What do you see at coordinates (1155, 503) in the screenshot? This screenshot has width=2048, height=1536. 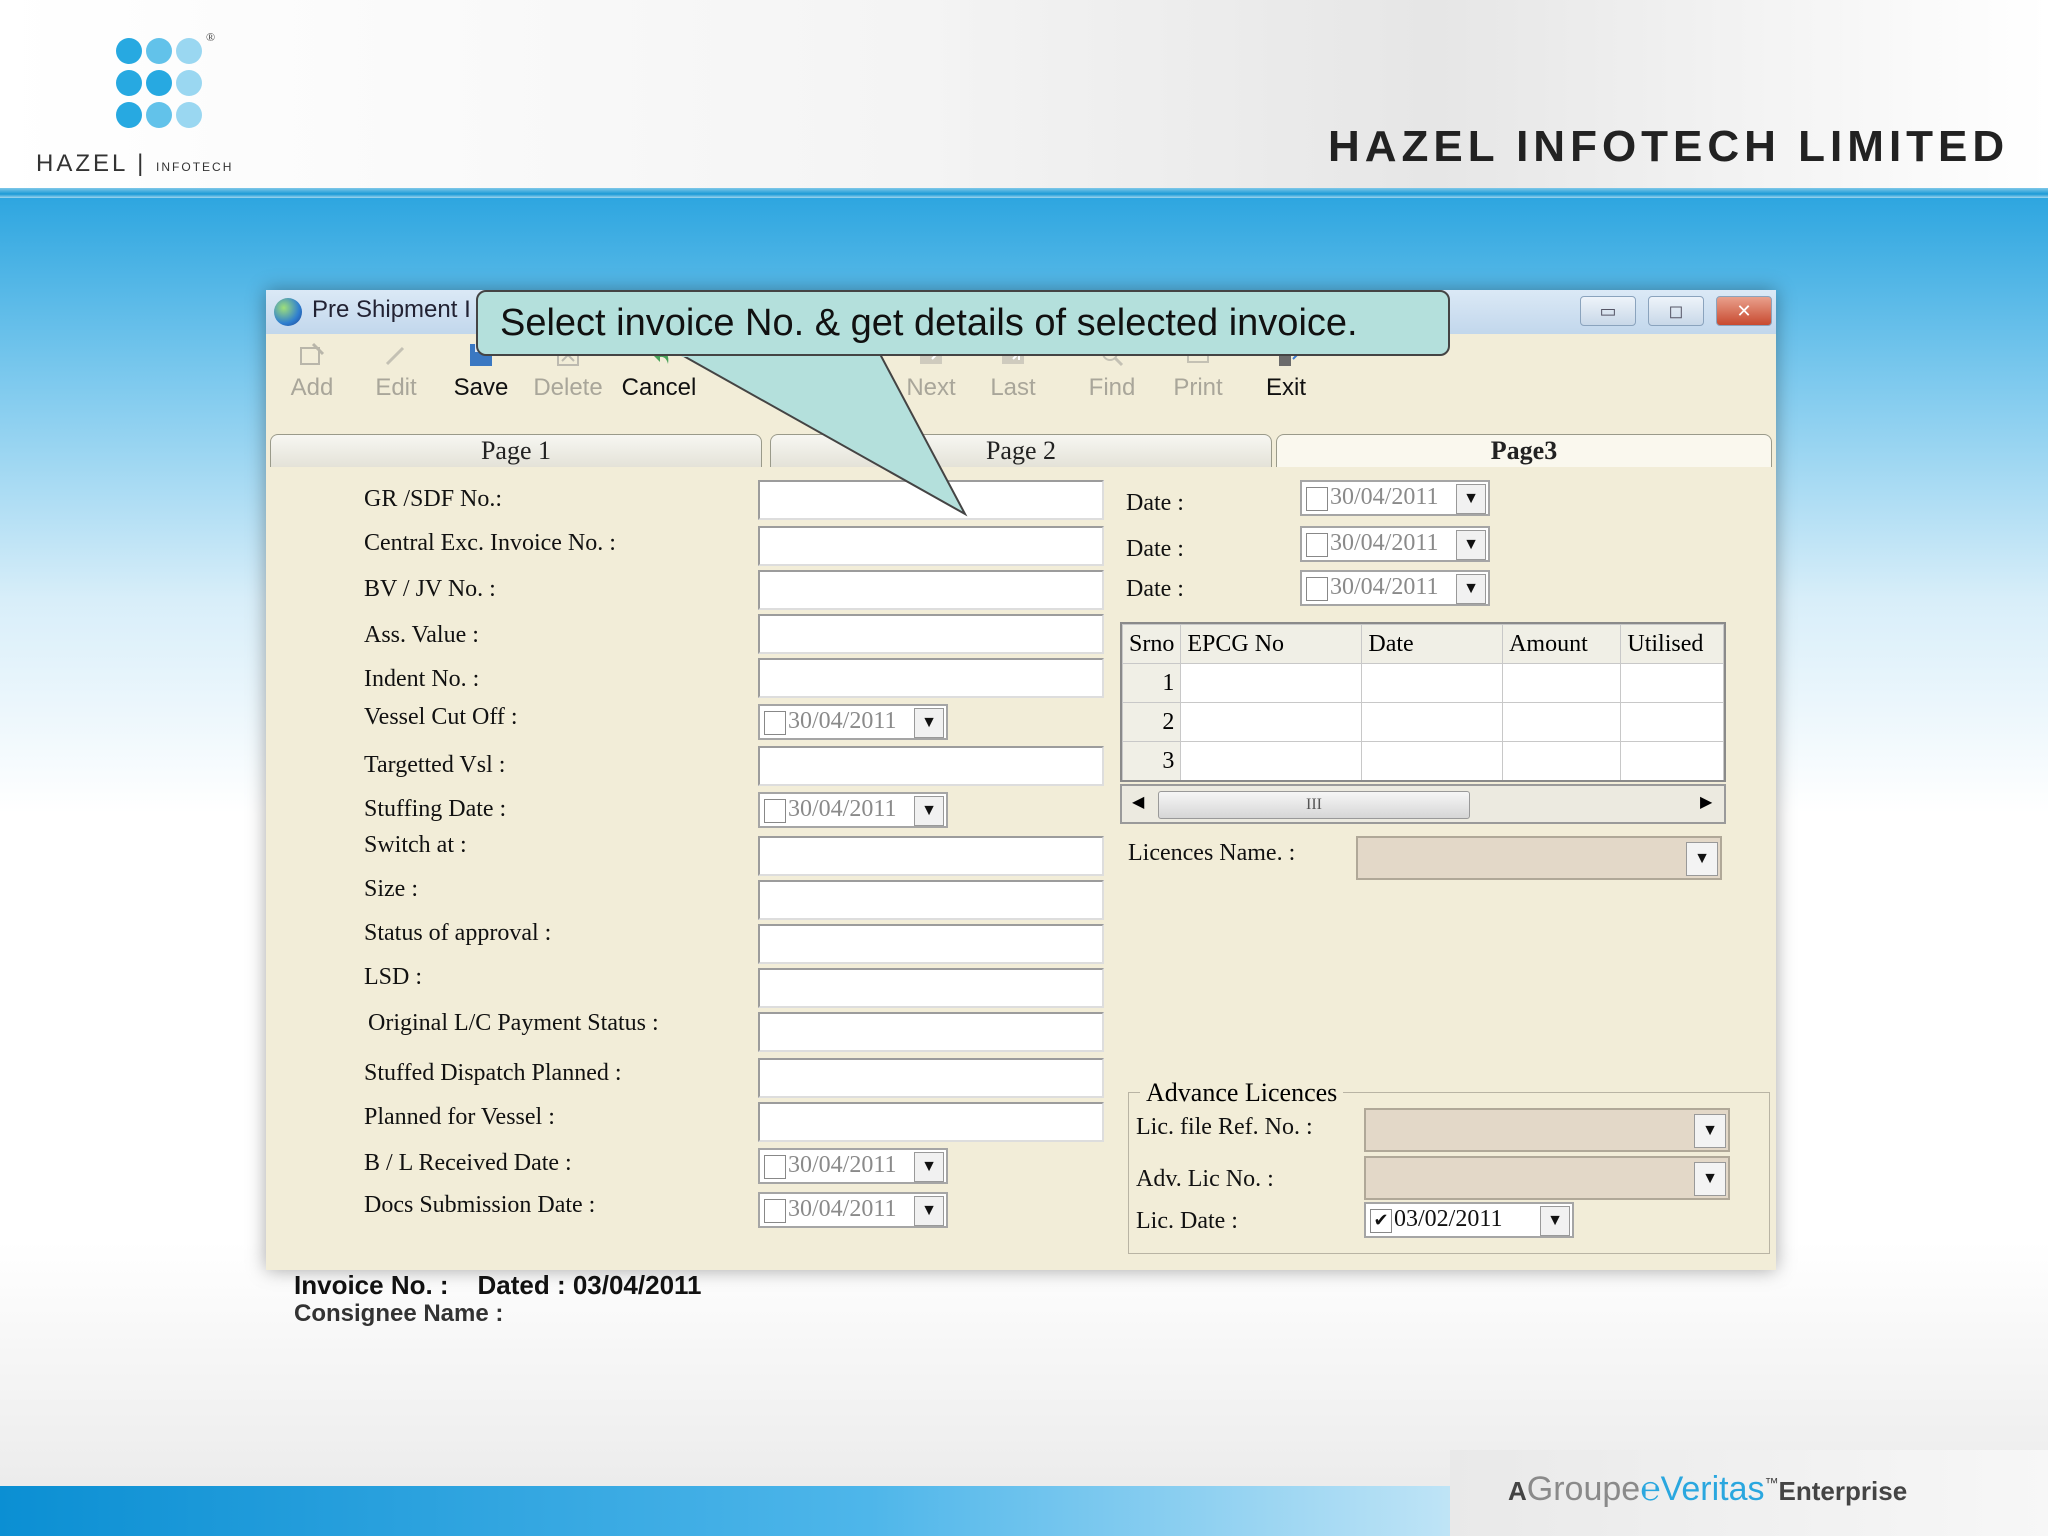 I see `date-label-1: Date :` at bounding box center [1155, 503].